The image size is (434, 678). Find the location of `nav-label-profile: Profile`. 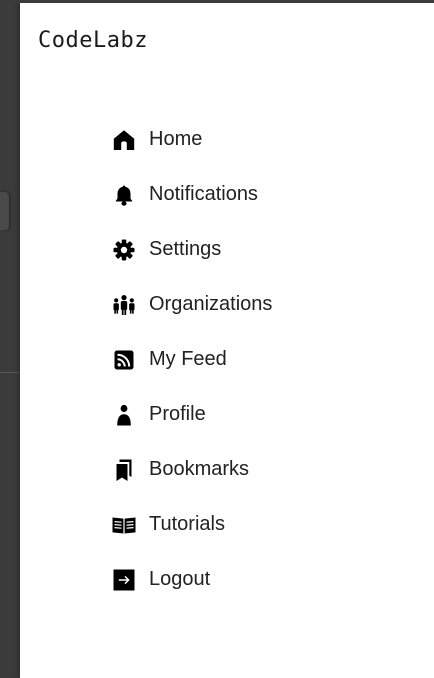

nav-label-profile: Profile is located at coordinates (177, 414).